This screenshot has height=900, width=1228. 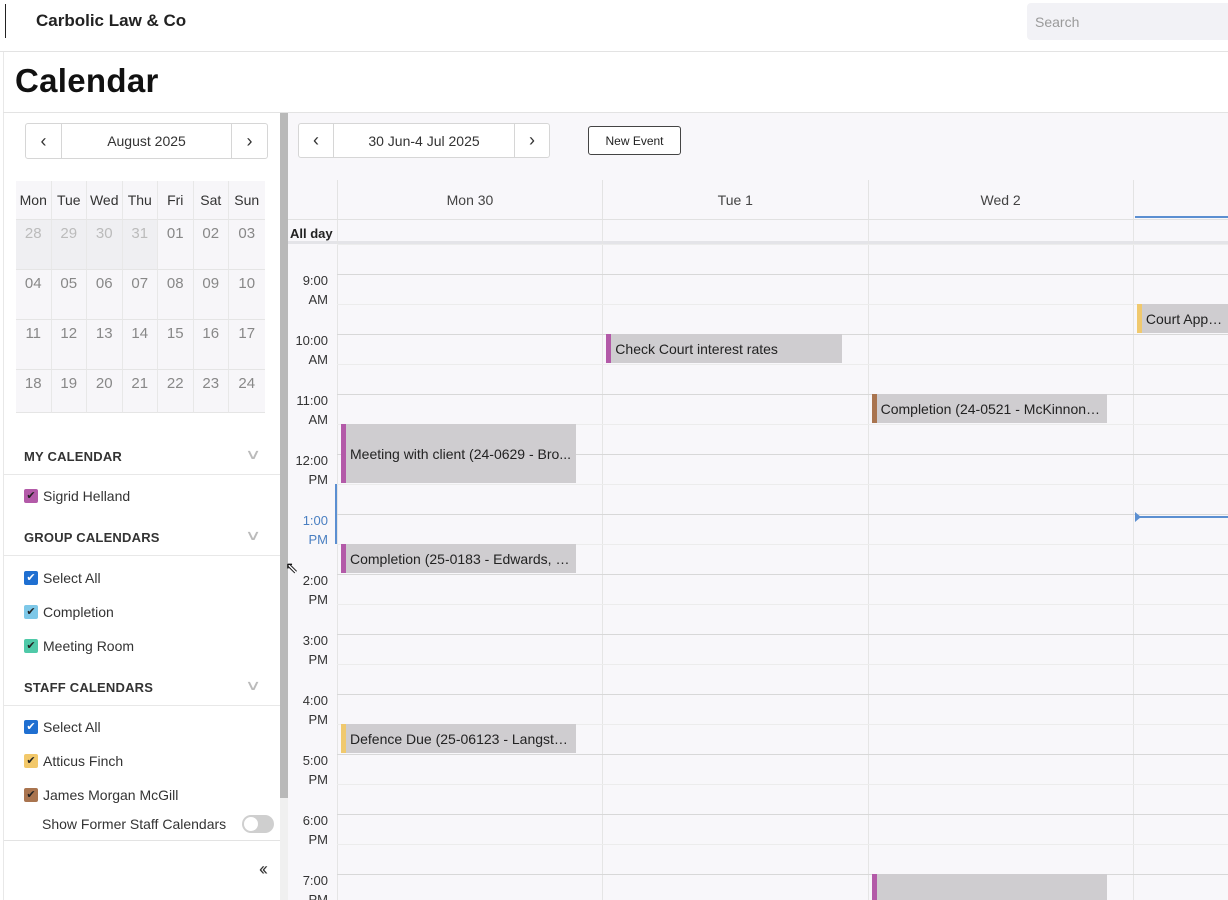 I want to click on mini-calendar-day: 30, so click(x=105, y=245).